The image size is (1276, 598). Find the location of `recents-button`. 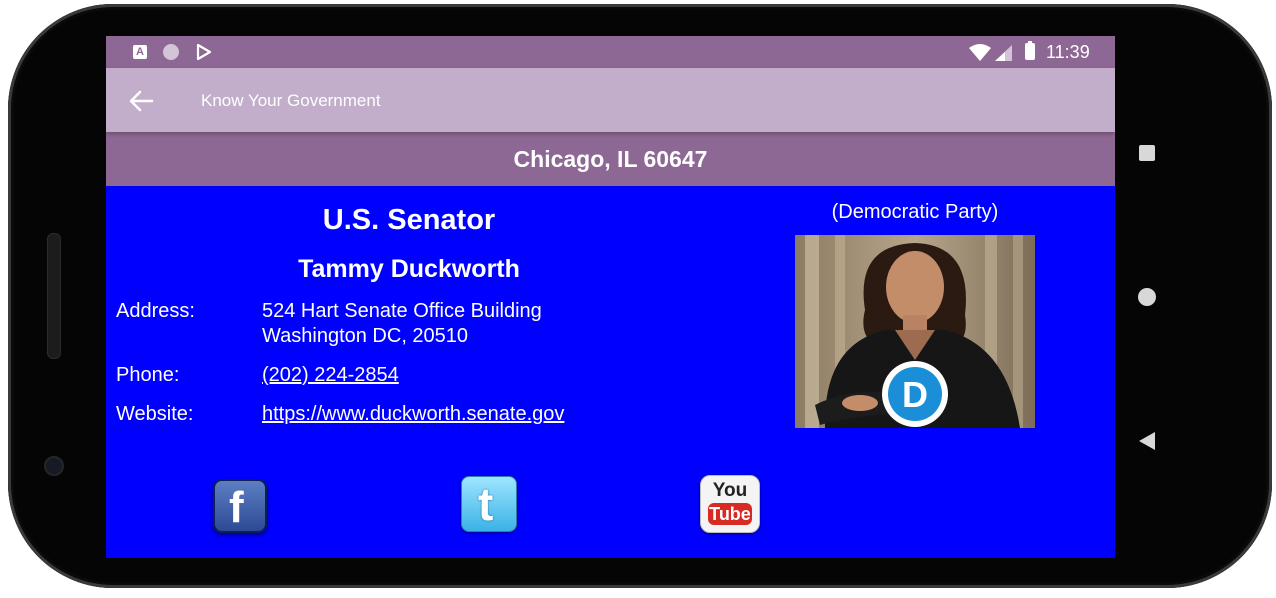

recents-button is located at coordinates (1147, 153).